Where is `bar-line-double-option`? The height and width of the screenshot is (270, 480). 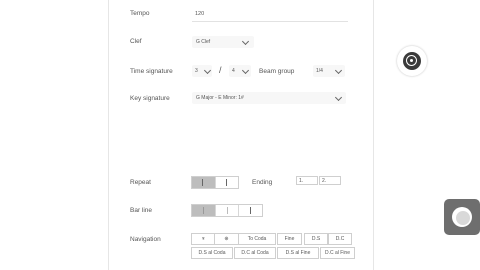
bar-line-double-option is located at coordinates (228, 210).